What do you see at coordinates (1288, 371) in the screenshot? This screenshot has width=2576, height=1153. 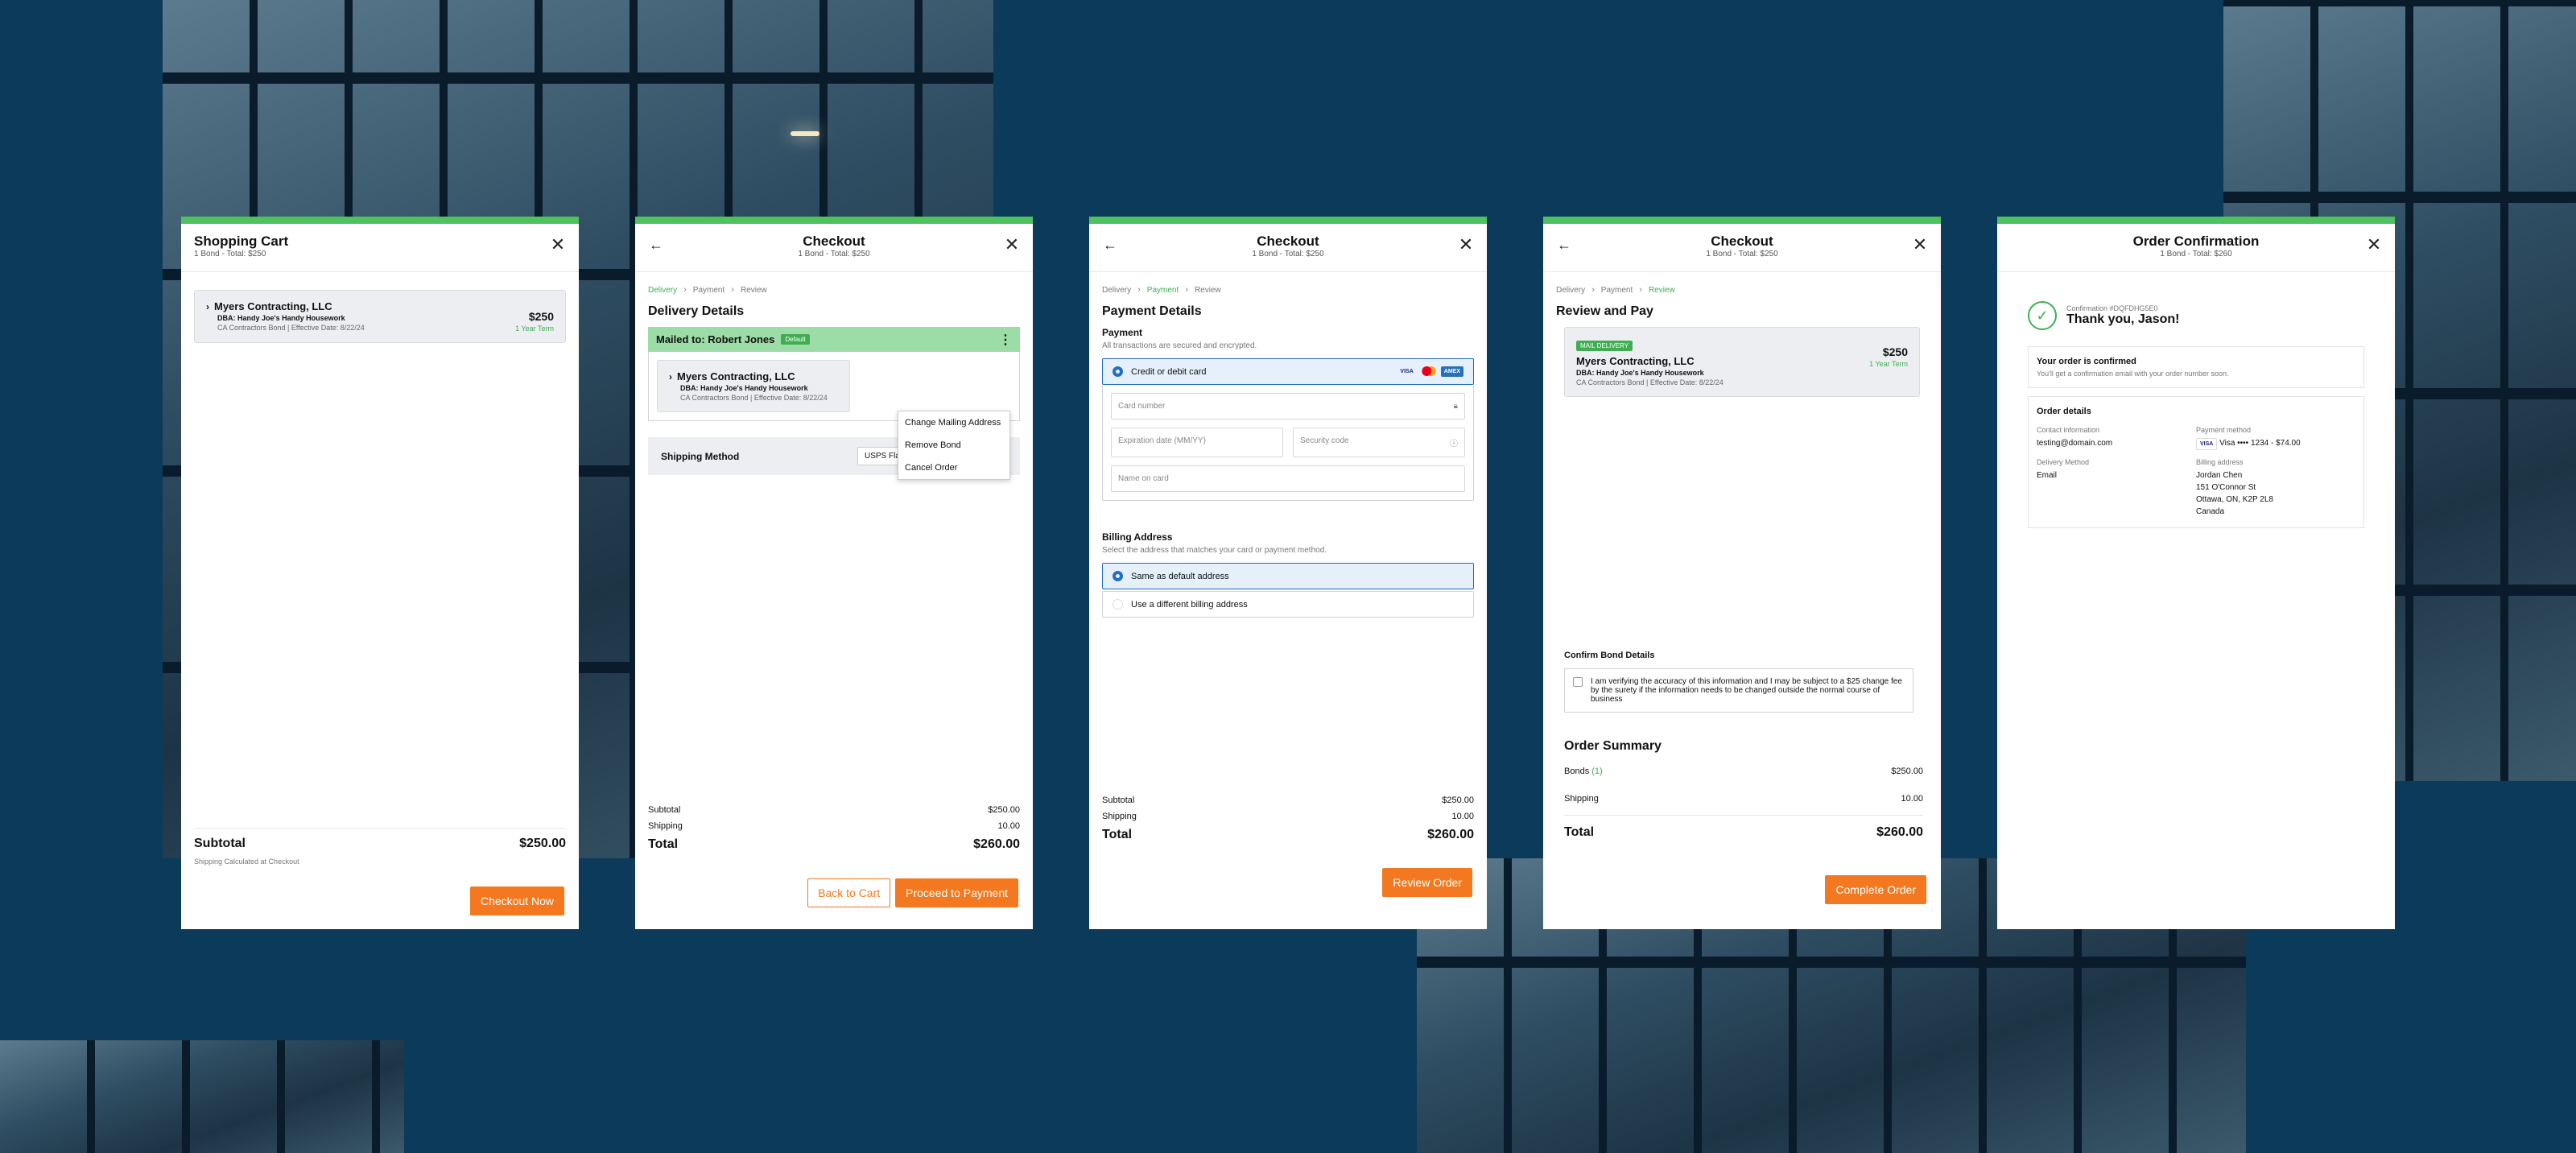 I see `credit-card-option: Credit or debit card VISA AMEX` at bounding box center [1288, 371].